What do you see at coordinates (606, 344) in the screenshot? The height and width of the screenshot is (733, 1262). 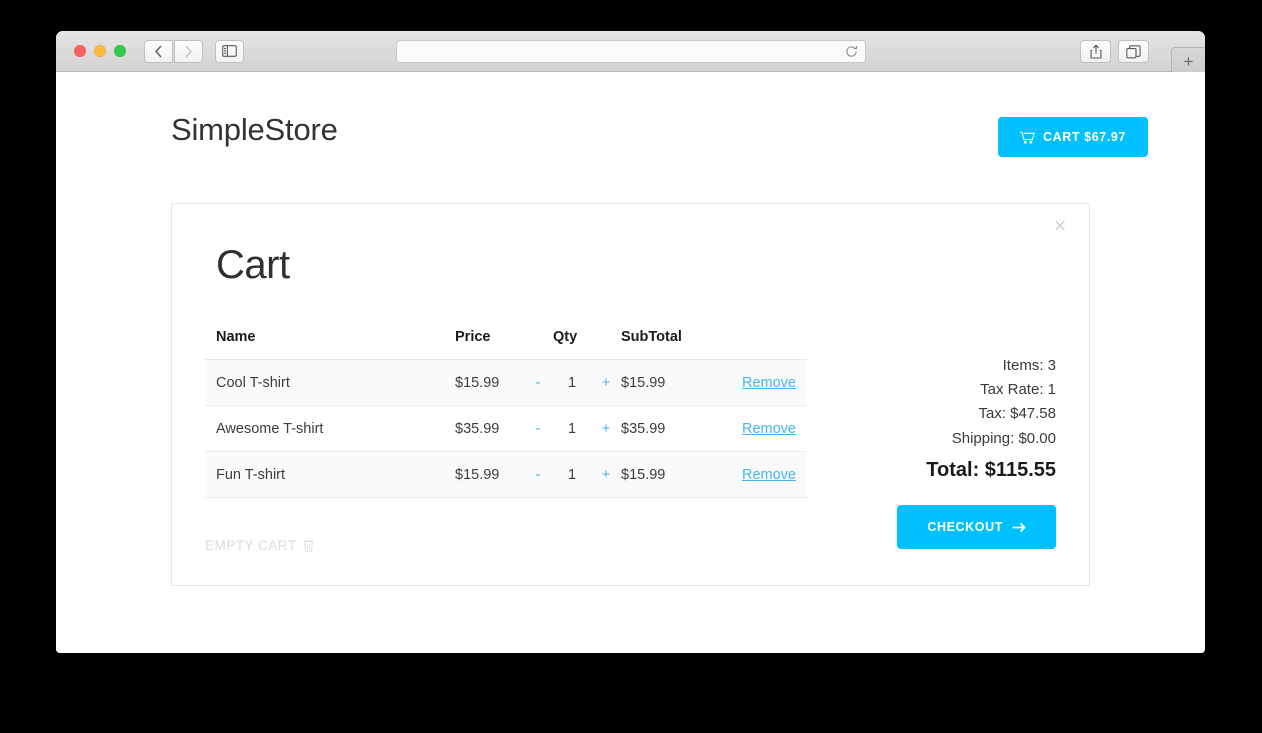 I see `column-header-spacer-plus` at bounding box center [606, 344].